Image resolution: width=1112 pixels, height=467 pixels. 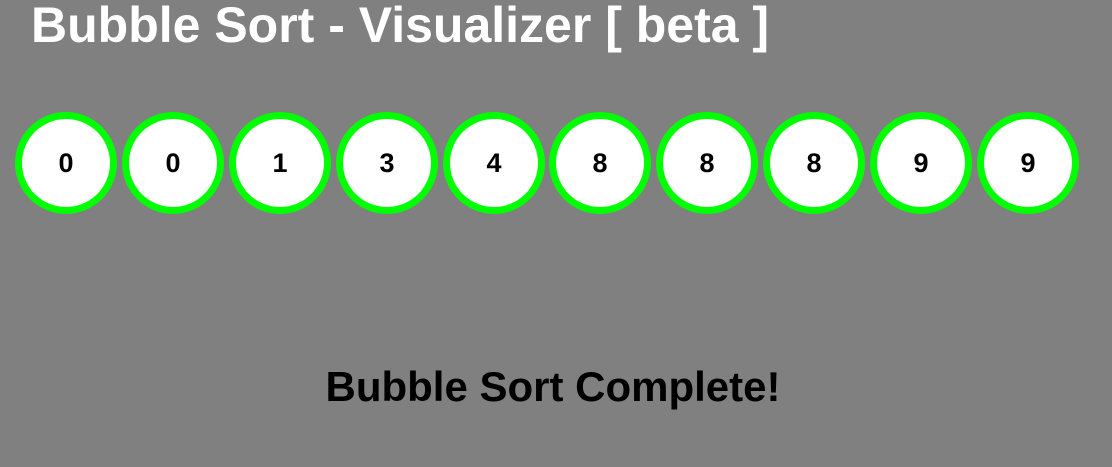 I want to click on bubble-5: 8, so click(x=600, y=163).